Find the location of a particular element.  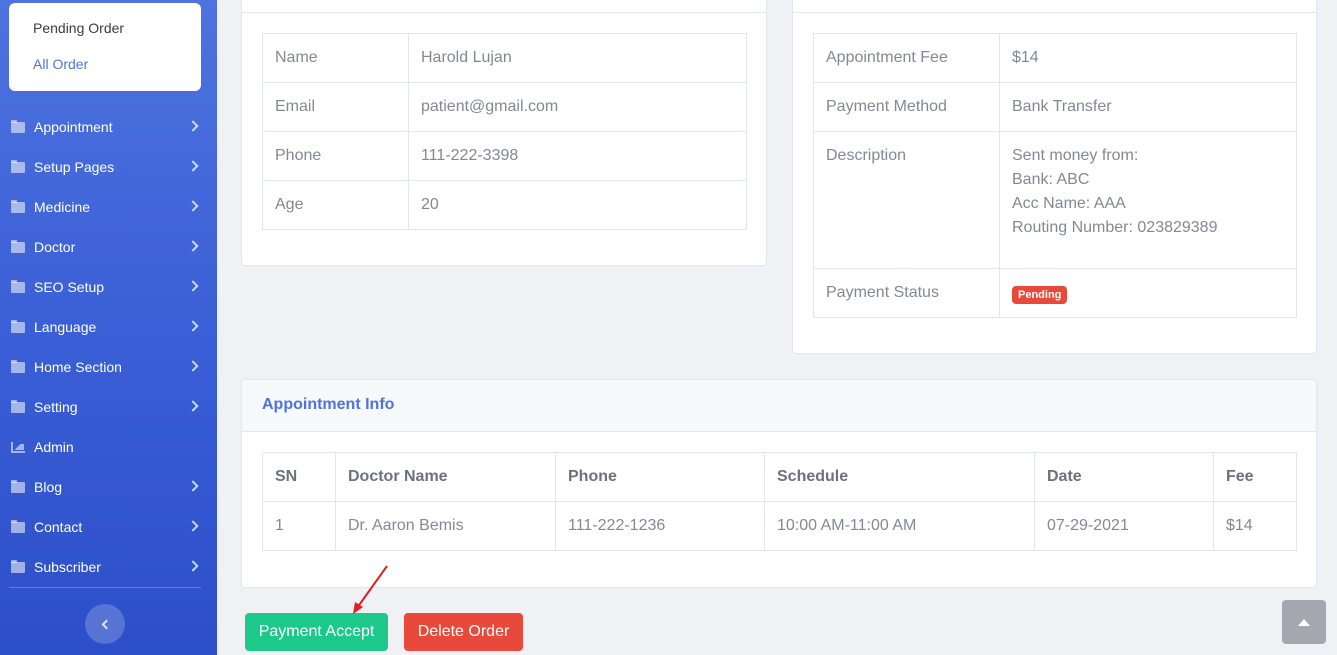

table-row: Age 20 is located at coordinates (504, 205).